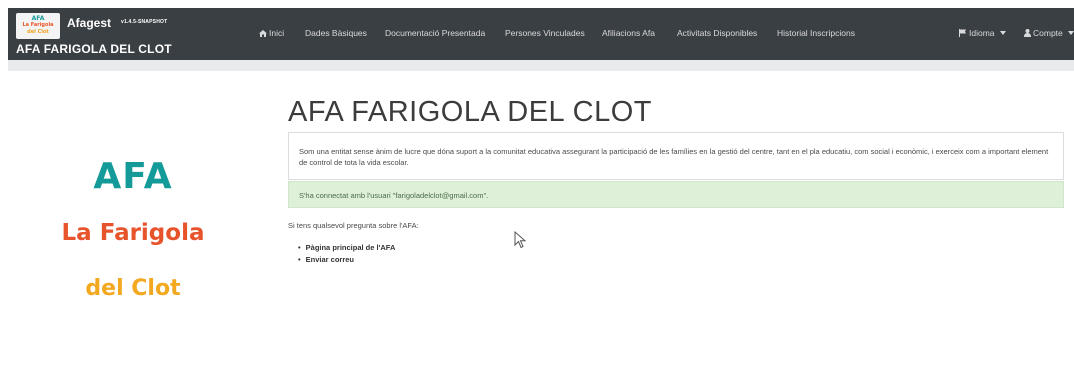 This screenshot has width=1074, height=367. I want to click on home-icon, so click(263, 33).